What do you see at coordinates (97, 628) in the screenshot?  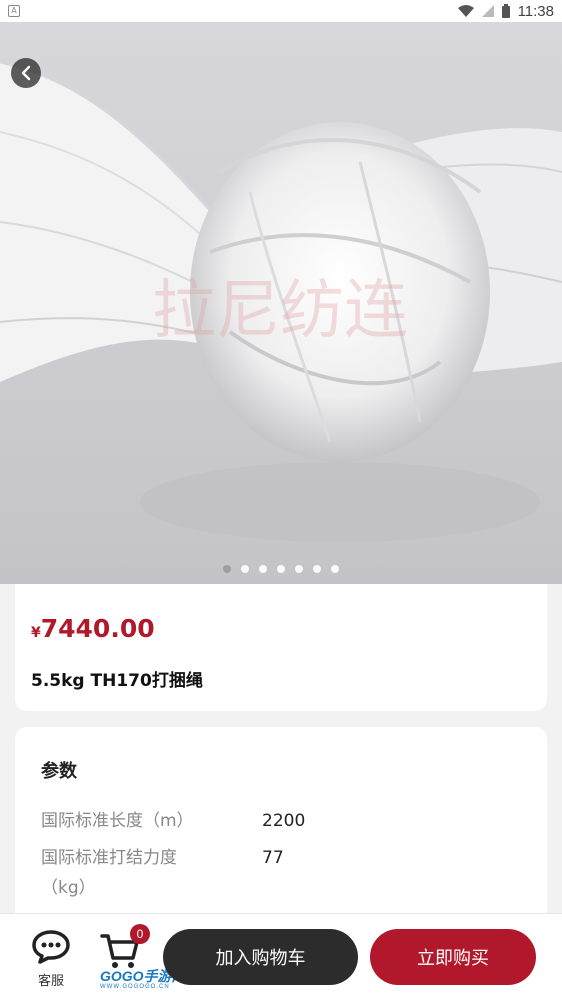 I see `price-amount: 7440.00` at bounding box center [97, 628].